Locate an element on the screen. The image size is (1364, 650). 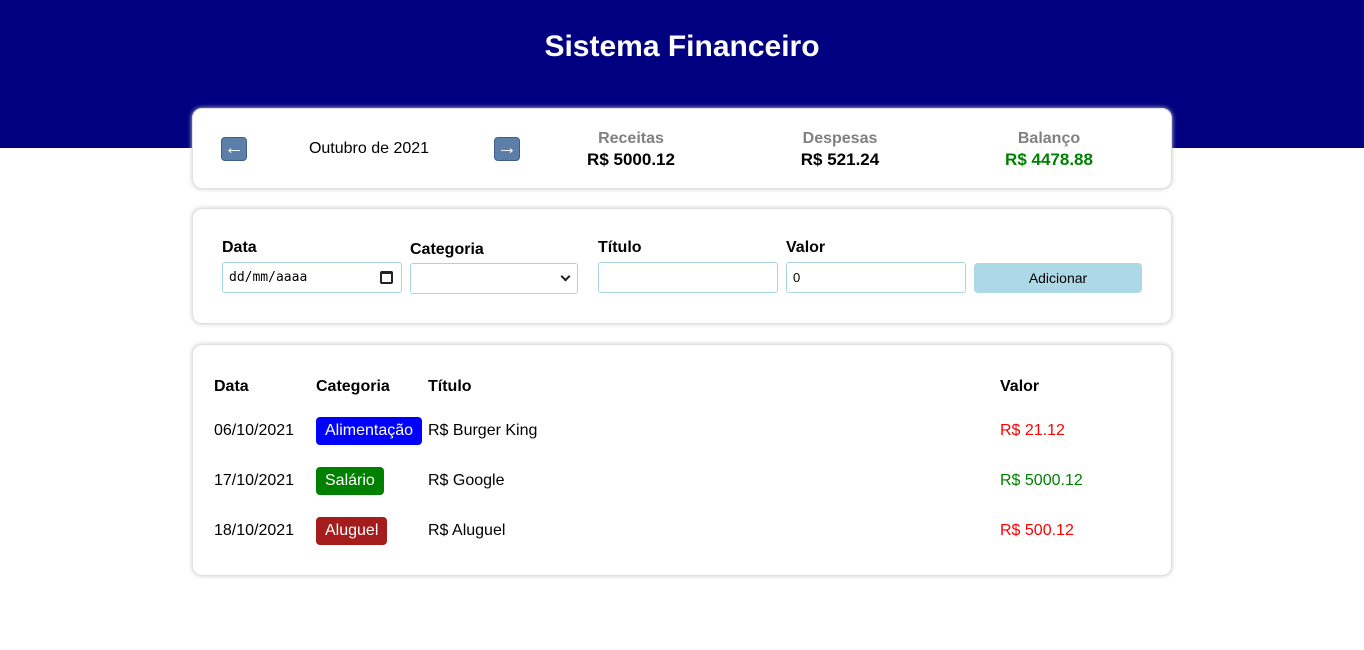
valor-field-group: Valor 0 is located at coordinates (876, 266).